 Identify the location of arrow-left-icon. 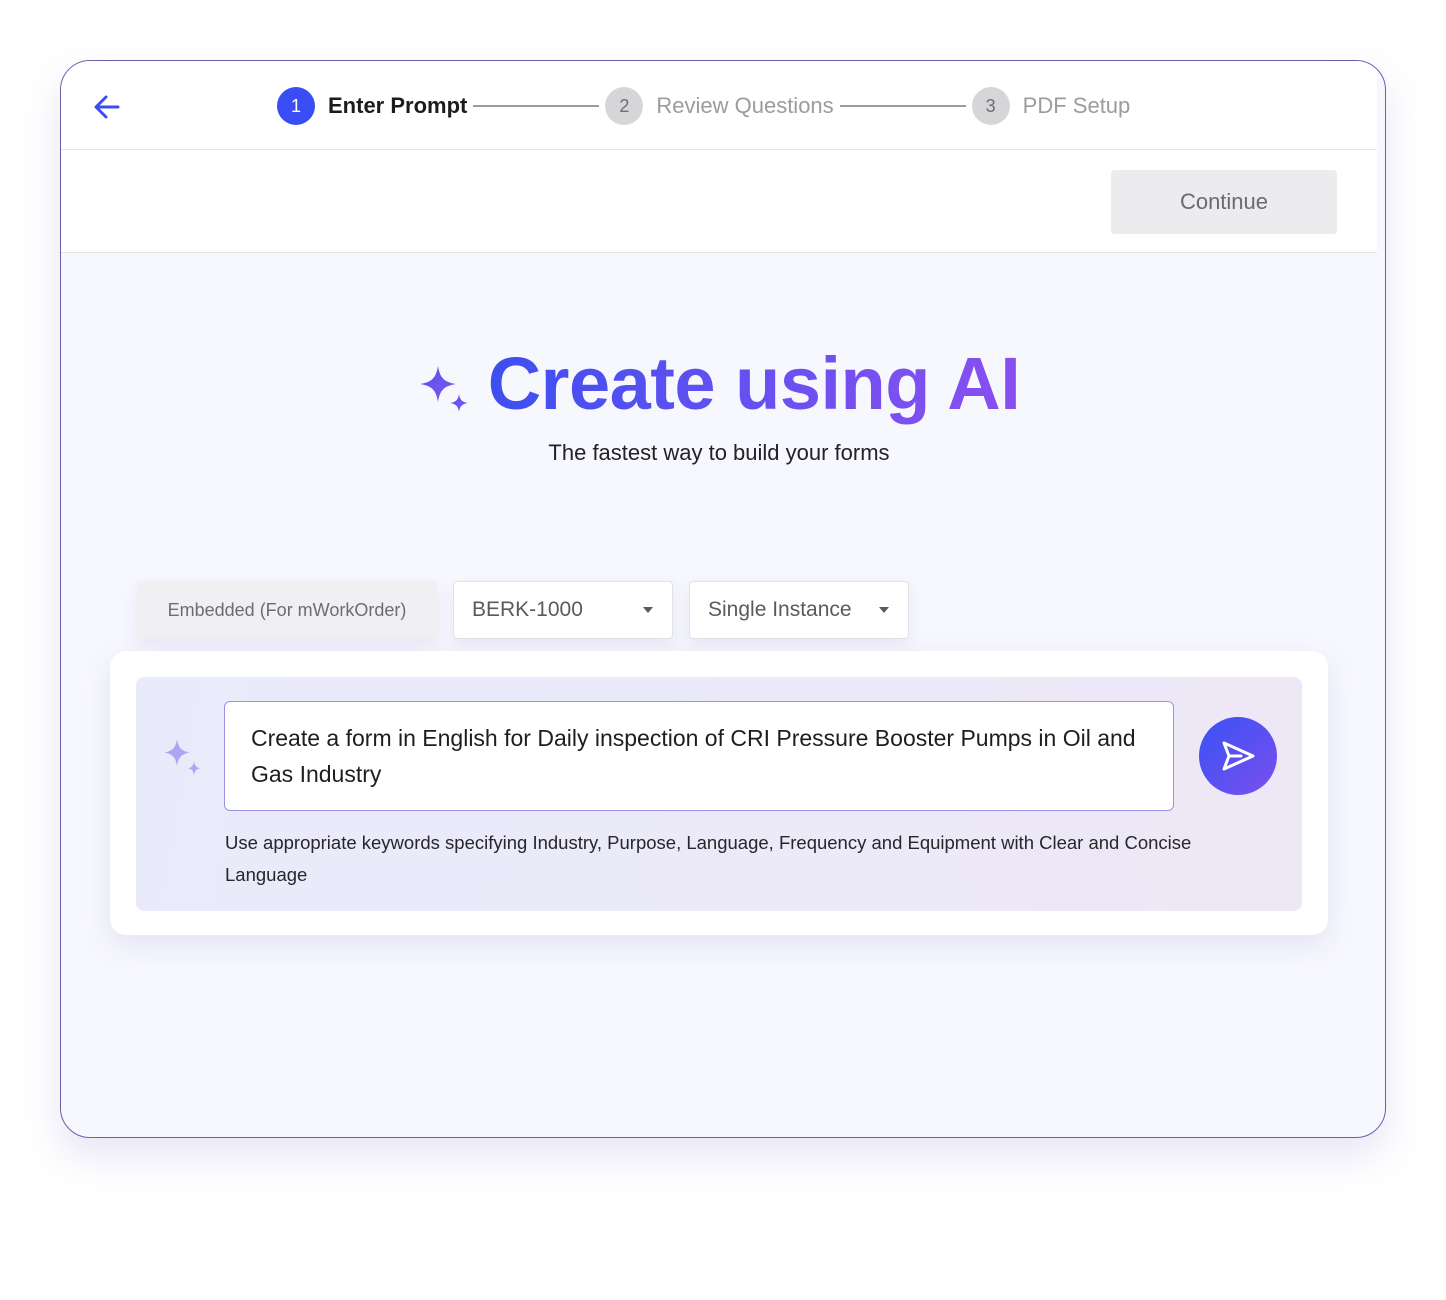
(107, 107).